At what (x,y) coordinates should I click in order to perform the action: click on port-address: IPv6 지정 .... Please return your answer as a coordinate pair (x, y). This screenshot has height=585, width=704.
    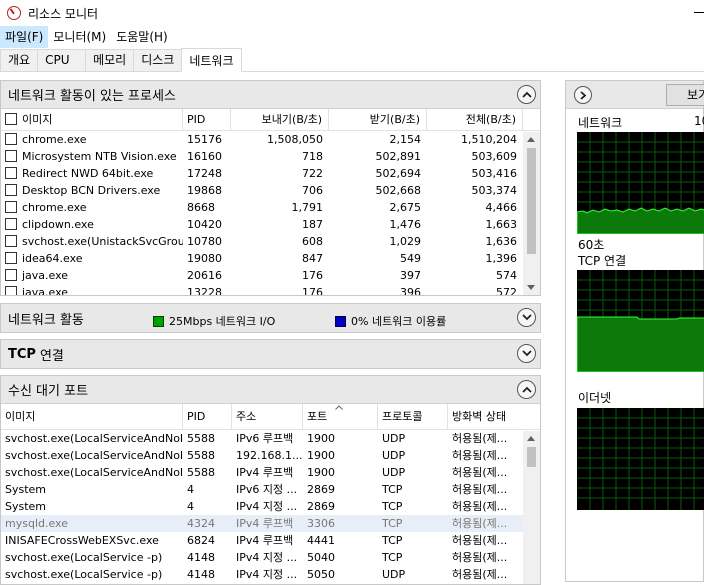
    Looking at the image, I should click on (267, 489).